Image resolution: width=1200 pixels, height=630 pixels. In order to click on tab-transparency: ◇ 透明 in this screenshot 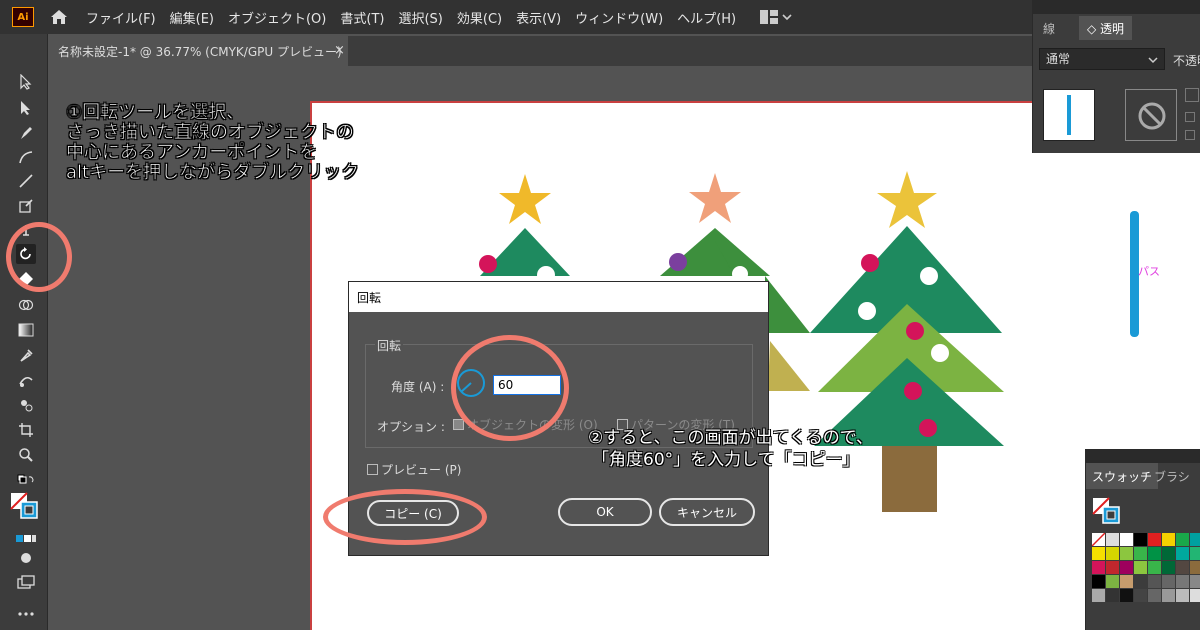, I will do `click(1106, 28)`.